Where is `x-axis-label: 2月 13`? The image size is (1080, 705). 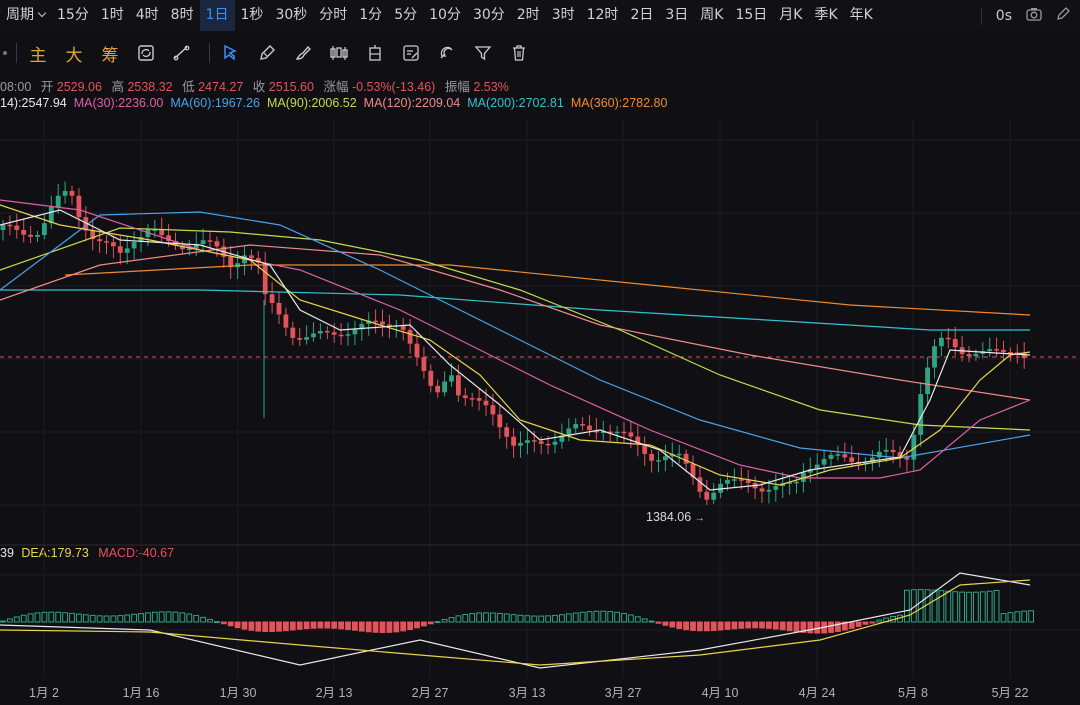 x-axis-label: 2月 13 is located at coordinates (334, 693).